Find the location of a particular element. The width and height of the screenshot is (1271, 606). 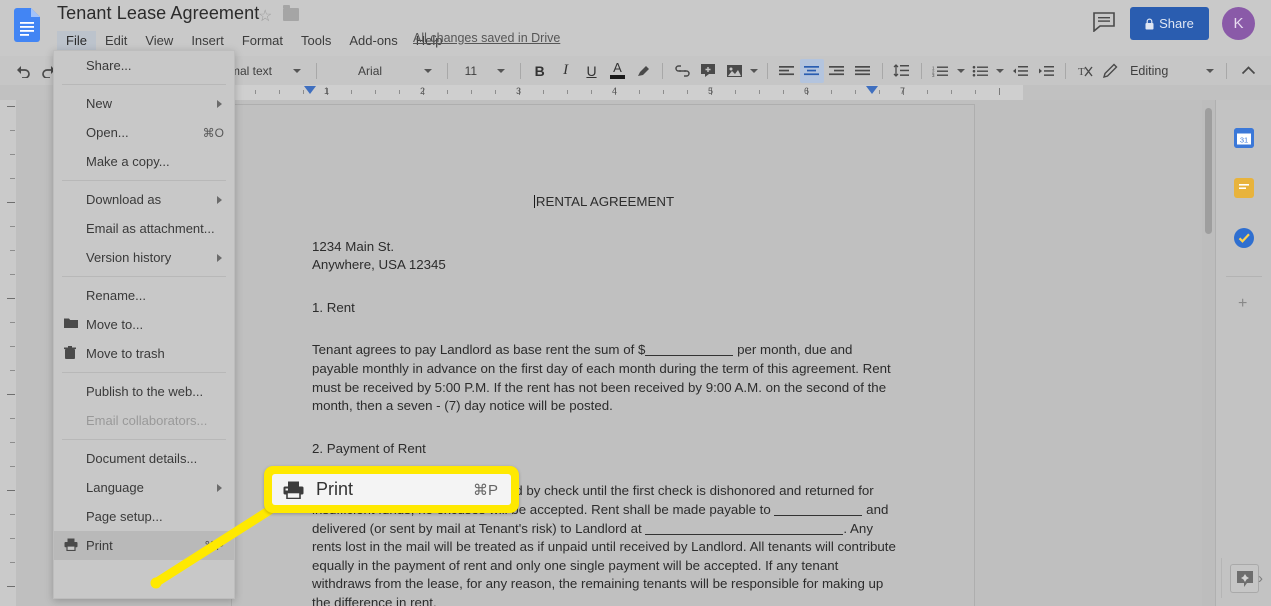

font-family-select: Arial is located at coordinates (369, 71).